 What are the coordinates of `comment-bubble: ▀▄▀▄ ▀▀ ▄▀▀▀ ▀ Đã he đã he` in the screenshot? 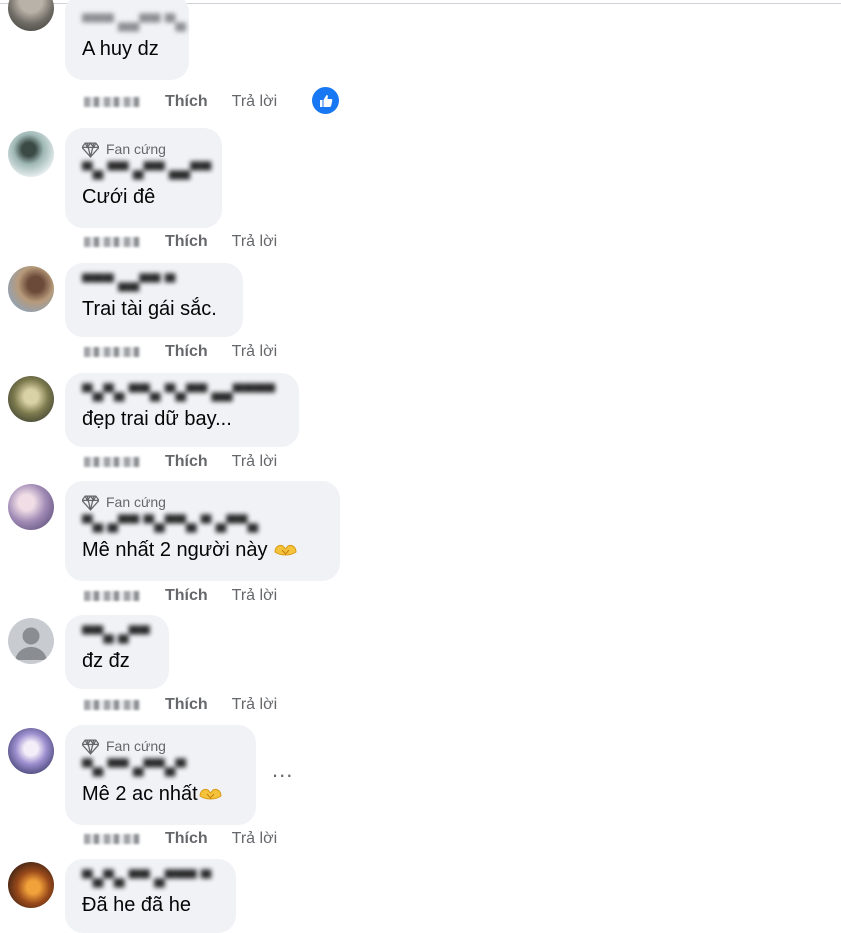 It's located at (150, 896).